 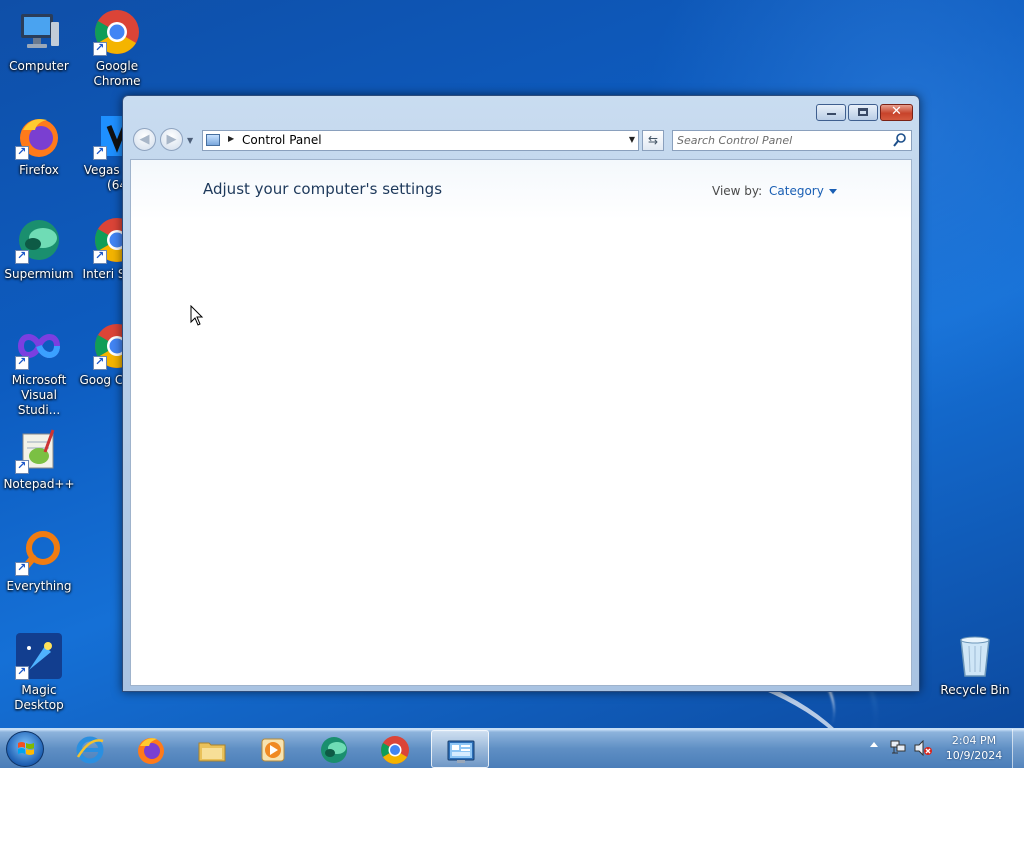 I want to click on desktop-icon-magic-desktop: Magic Desktop, so click(x=39, y=672).